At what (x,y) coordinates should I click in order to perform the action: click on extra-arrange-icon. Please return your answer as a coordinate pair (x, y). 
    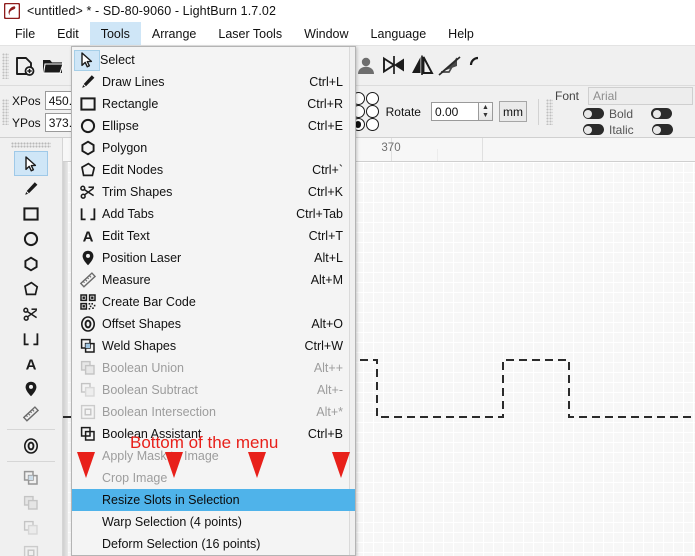
    Looking at the image, I should click on (478, 66).